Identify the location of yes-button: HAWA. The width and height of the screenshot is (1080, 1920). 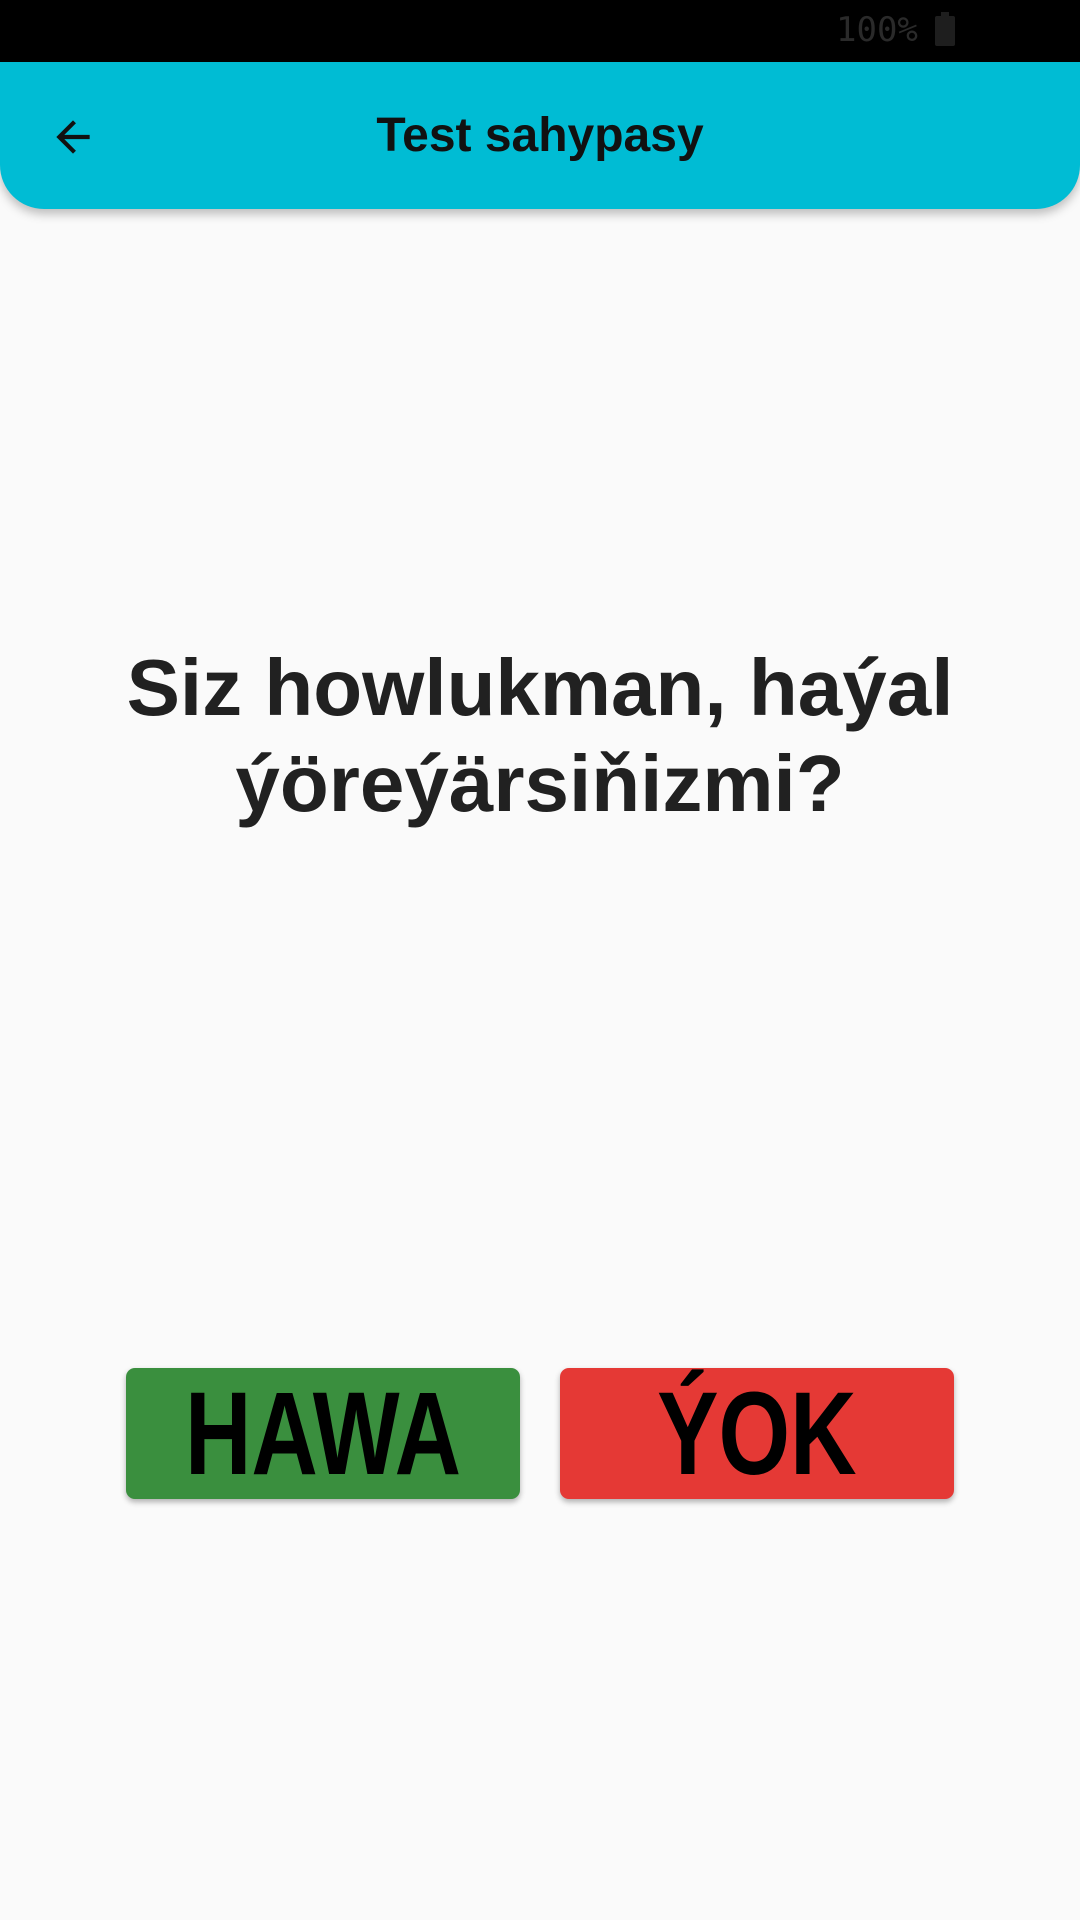
(323, 1433).